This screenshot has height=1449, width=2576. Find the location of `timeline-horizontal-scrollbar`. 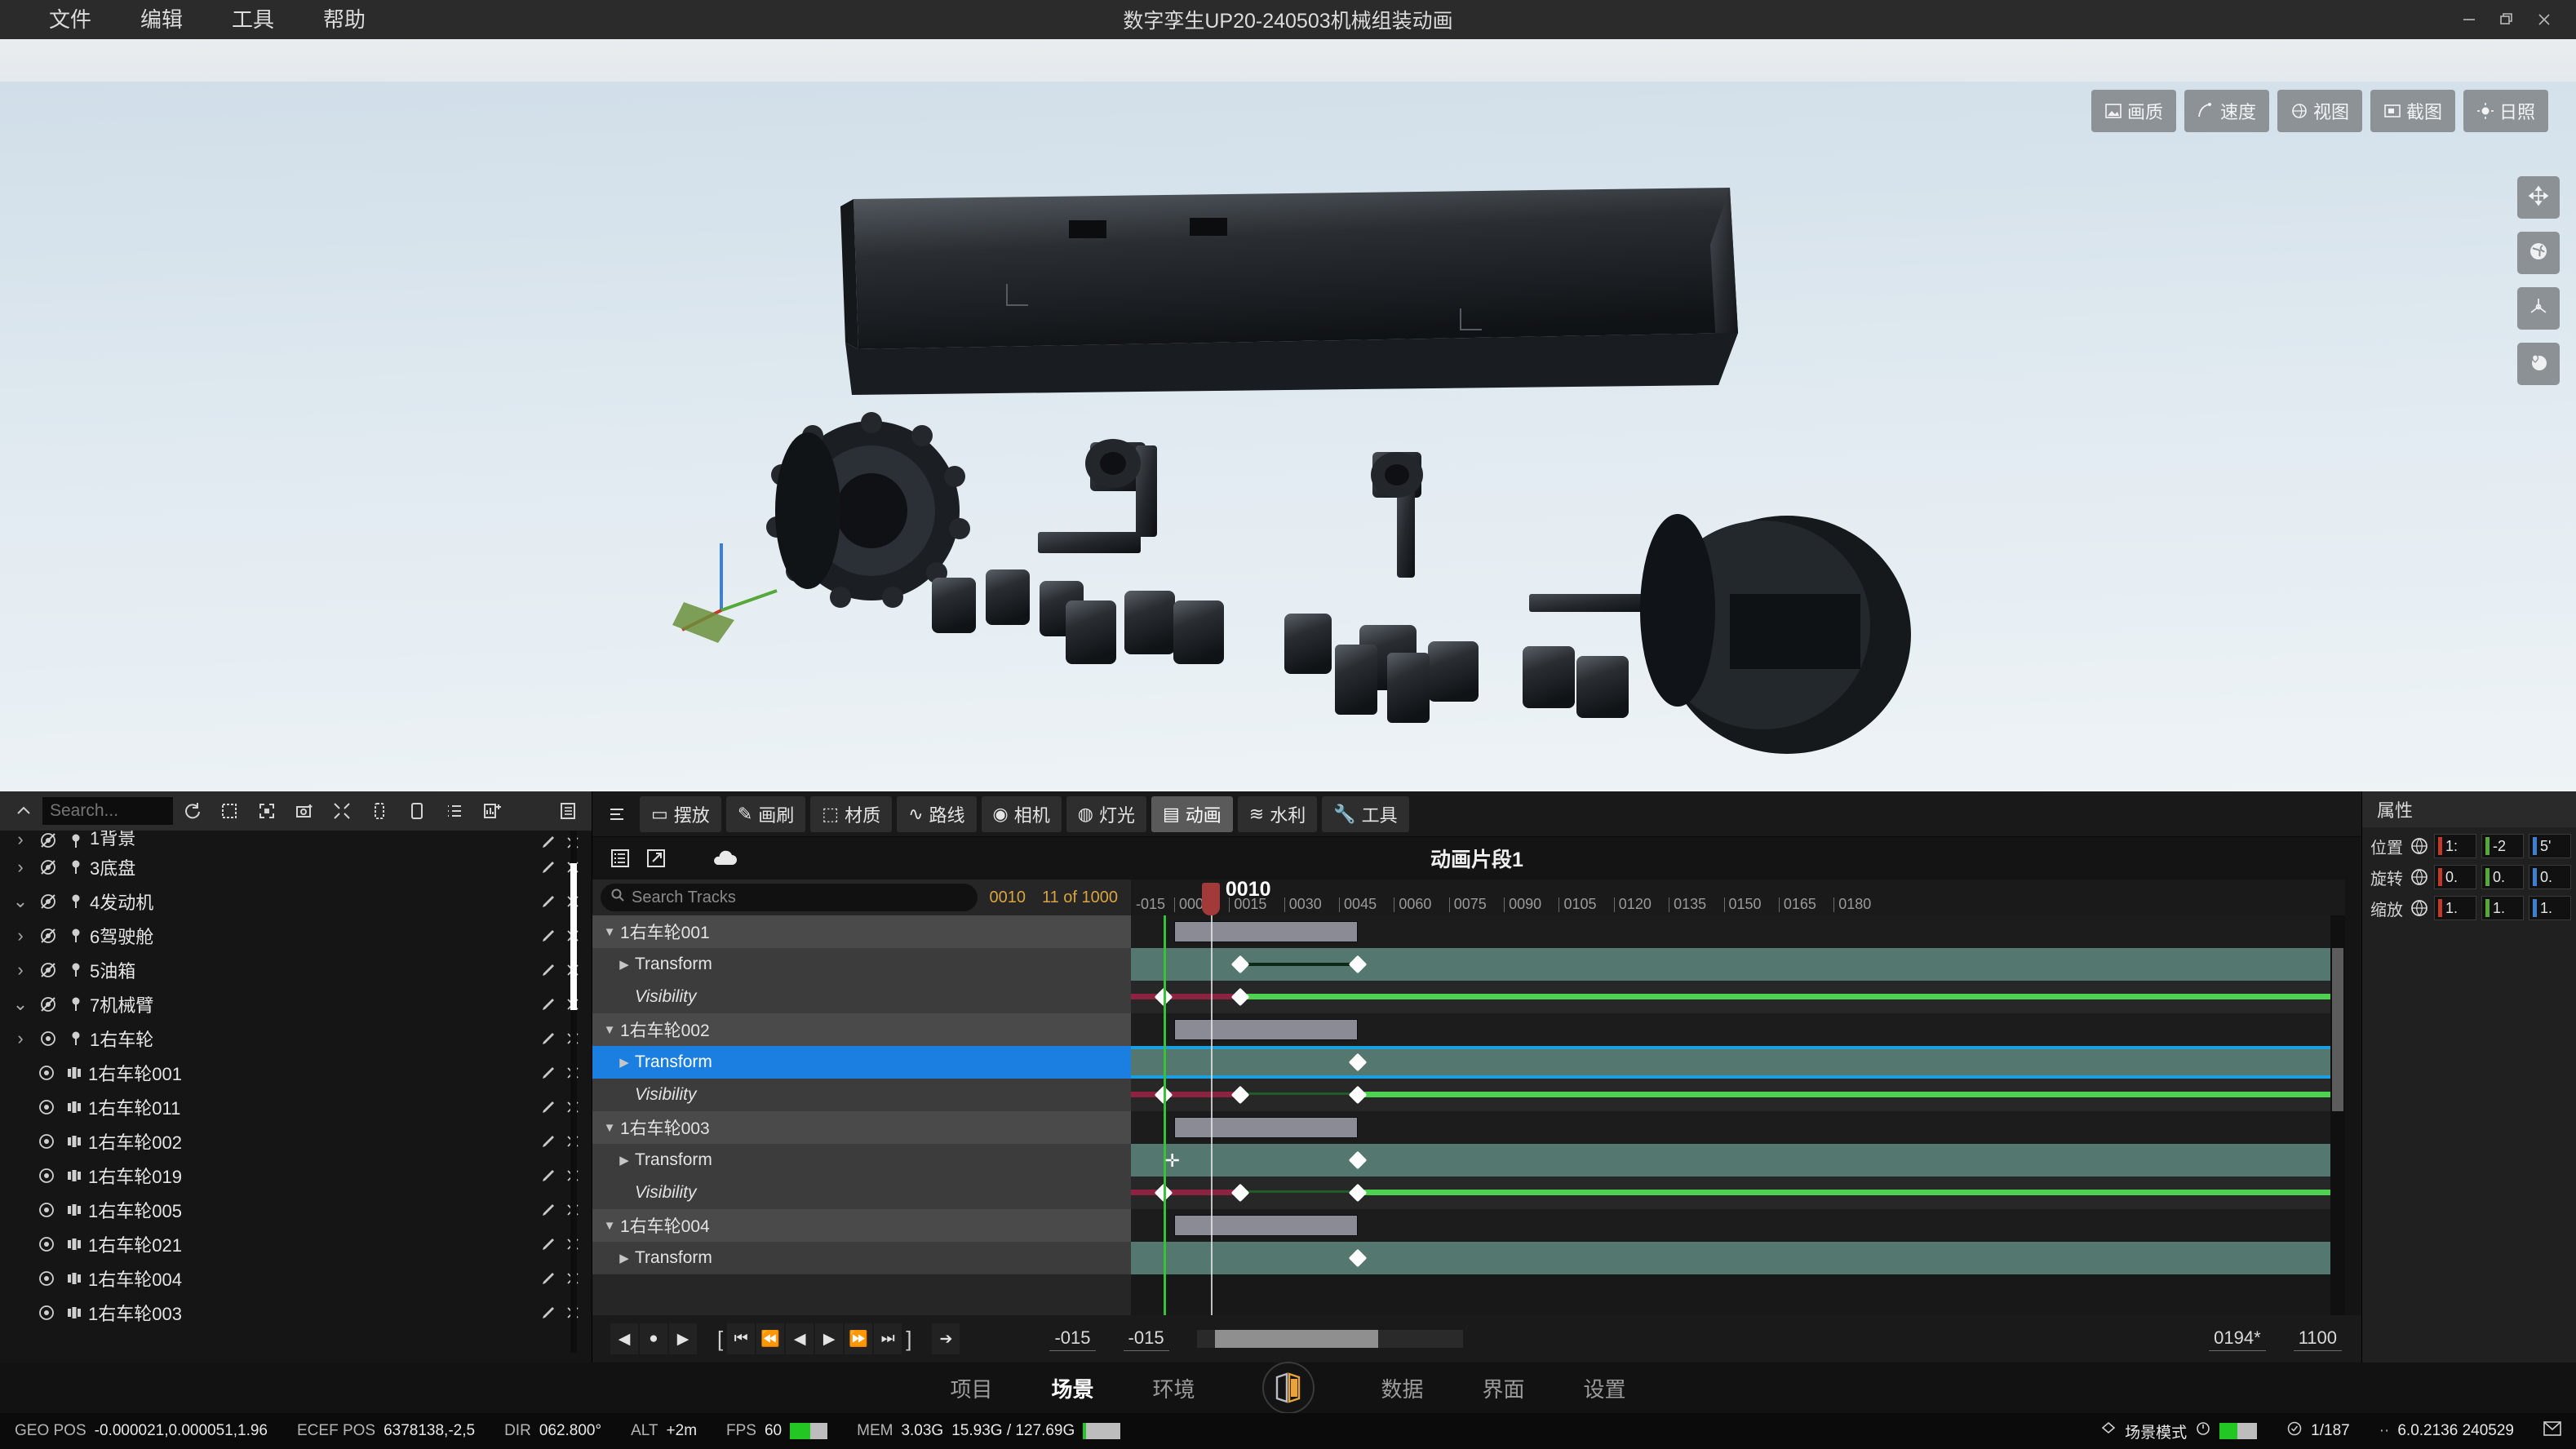

timeline-horizontal-scrollbar is located at coordinates (1329, 1339).